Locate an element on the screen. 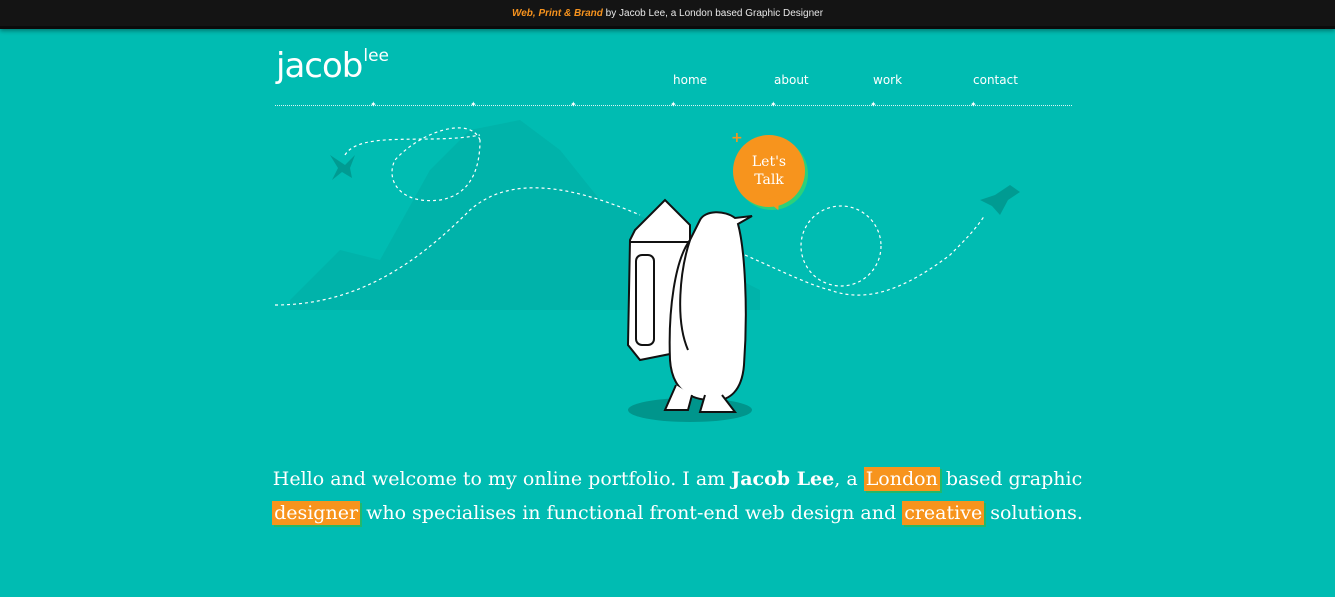 The width and height of the screenshot is (1335, 597). tagline-accent: Web, Print & Brand is located at coordinates (557, 13).